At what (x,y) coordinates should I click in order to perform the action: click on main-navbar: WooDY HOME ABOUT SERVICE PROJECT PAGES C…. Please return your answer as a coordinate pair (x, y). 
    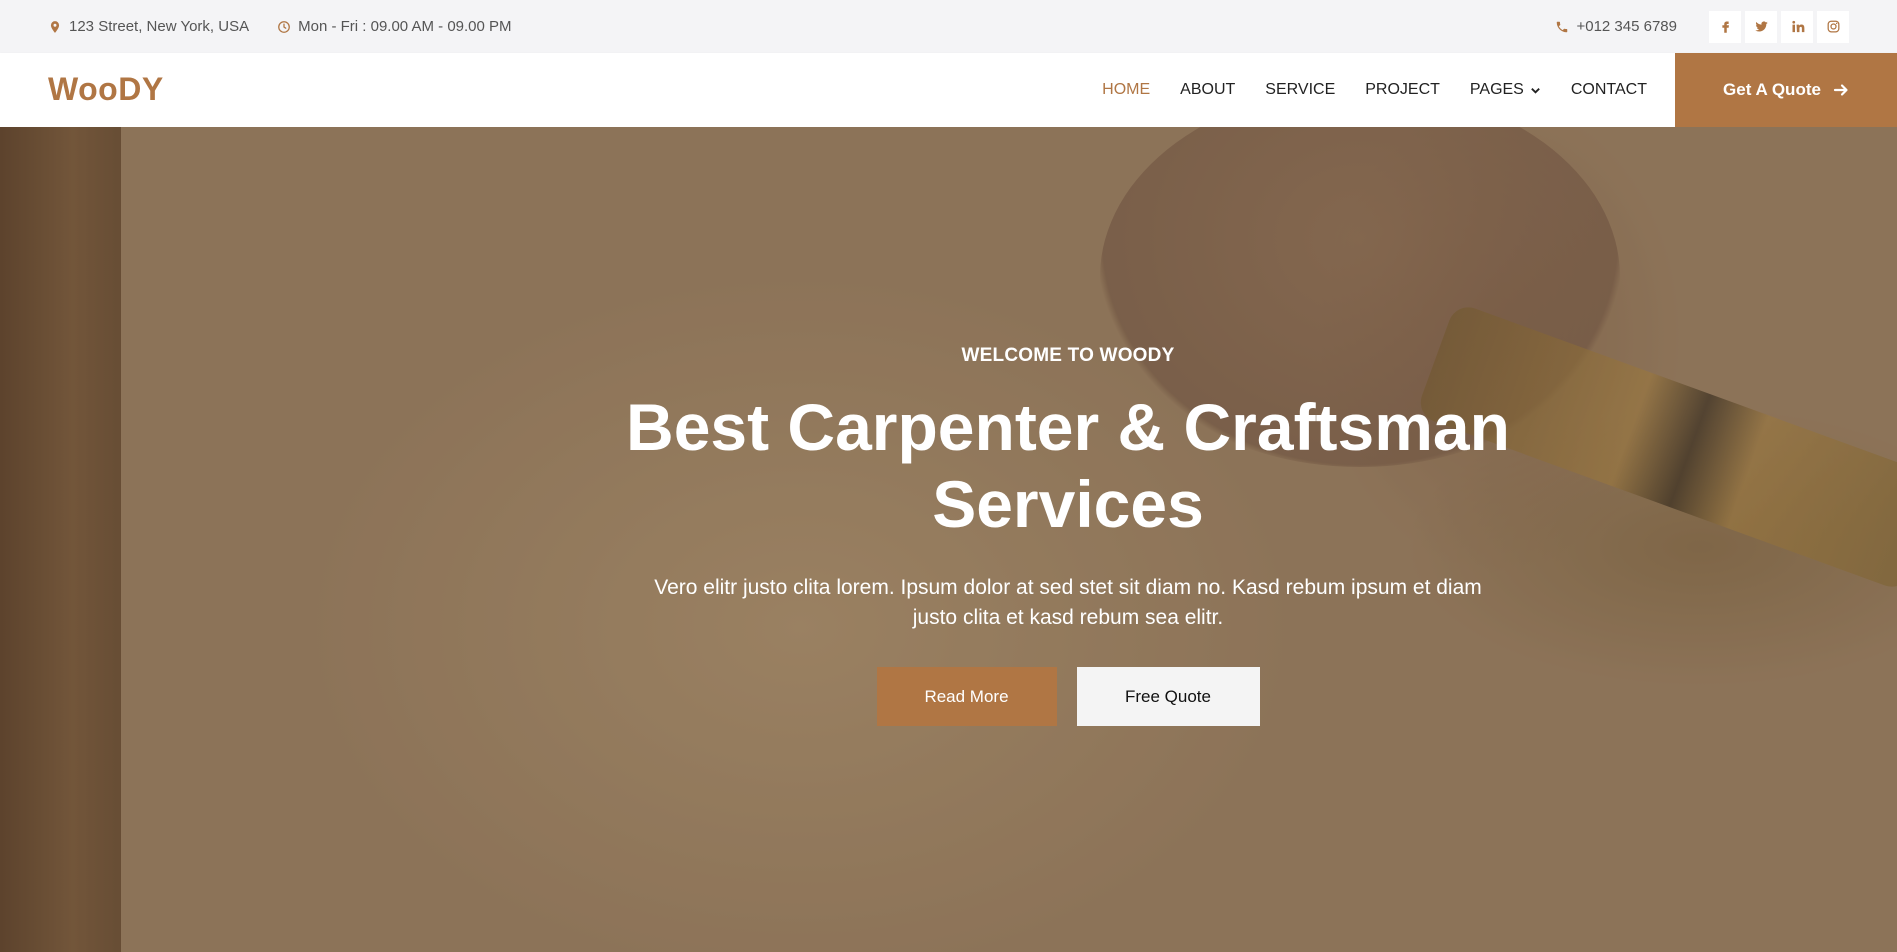
    Looking at the image, I should click on (948, 90).